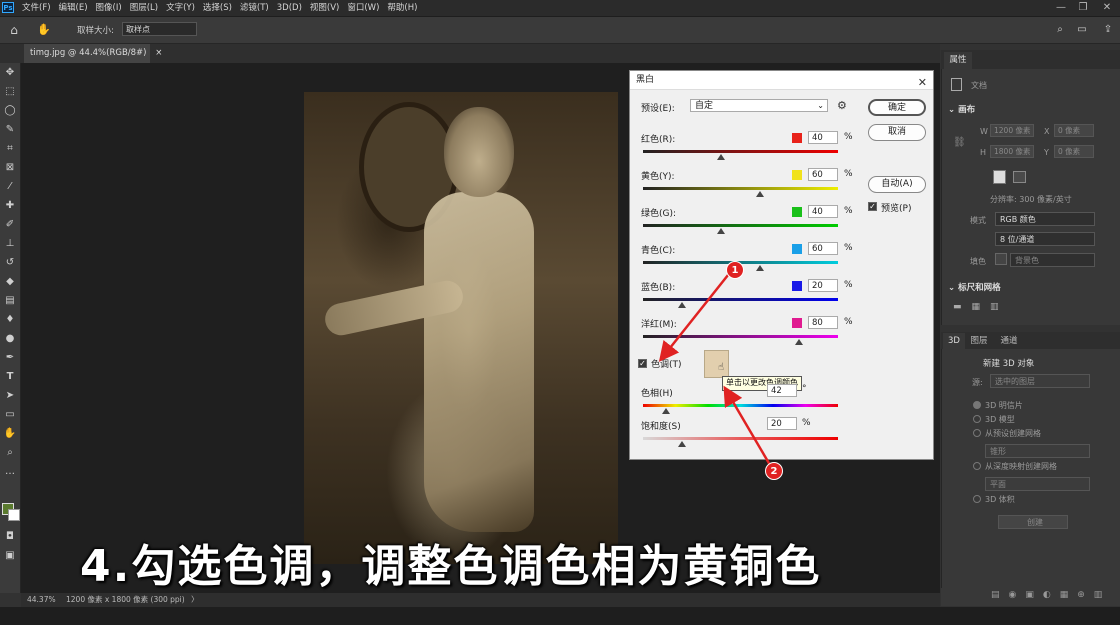 The width and height of the screenshot is (1120, 625). Describe the element at coordinates (959, 142) in the screenshot. I see `link-icon: ⛓` at that location.